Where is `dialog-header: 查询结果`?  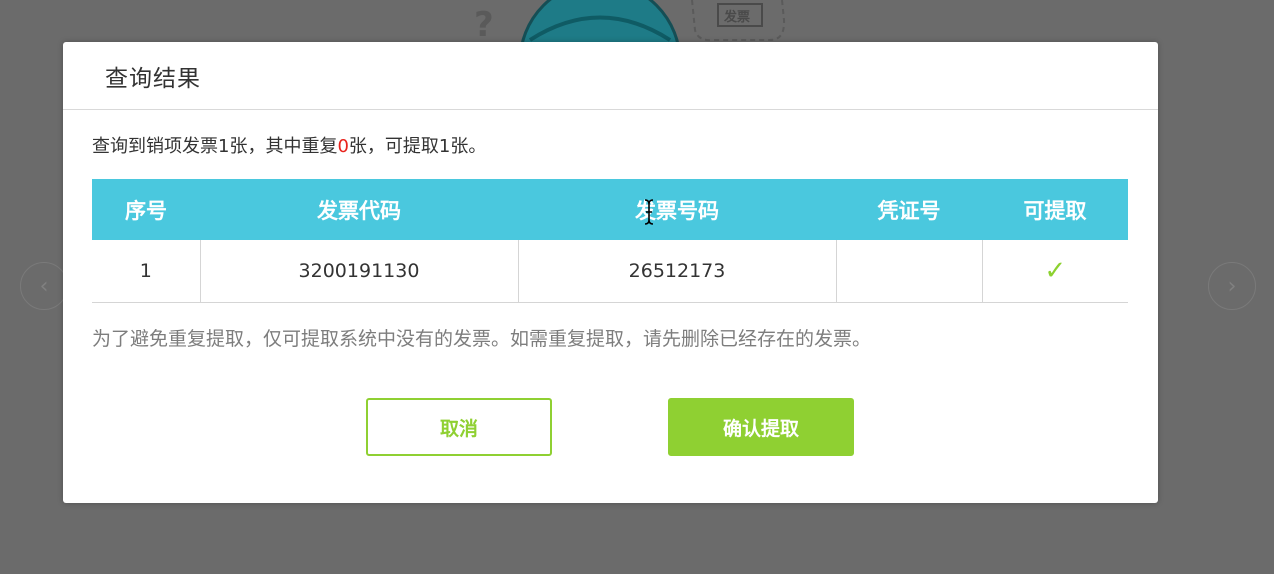
dialog-header: 查询结果 is located at coordinates (610, 76).